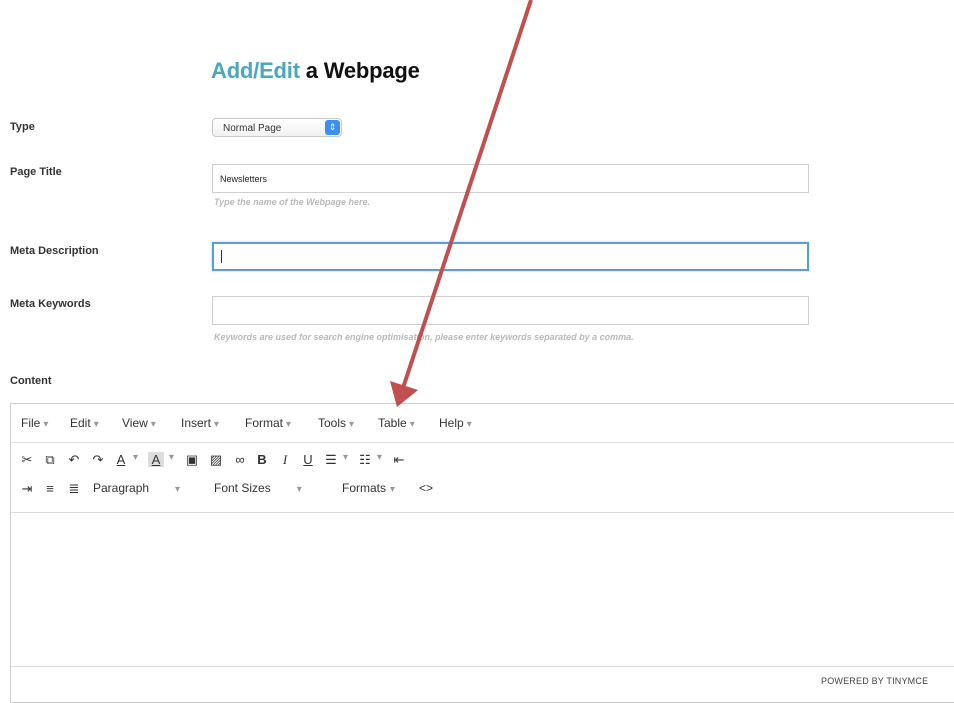 The height and width of the screenshot is (703, 954). I want to click on formats-dropdown: Formats ▾, so click(368, 488).